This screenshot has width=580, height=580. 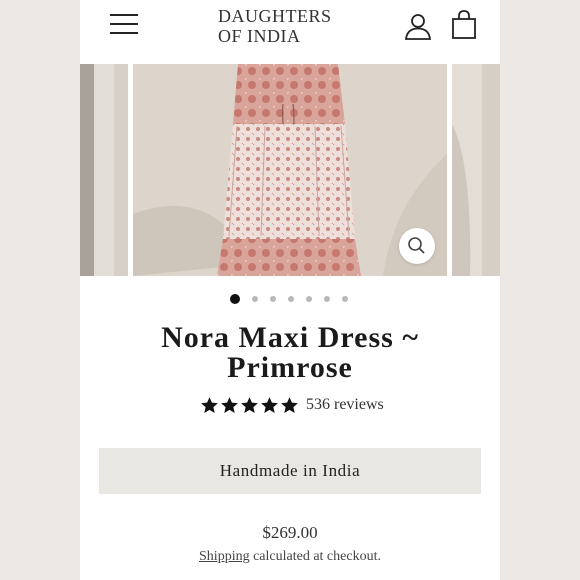 What do you see at coordinates (125, 24) in the screenshot?
I see `hamburger-menu-icon` at bounding box center [125, 24].